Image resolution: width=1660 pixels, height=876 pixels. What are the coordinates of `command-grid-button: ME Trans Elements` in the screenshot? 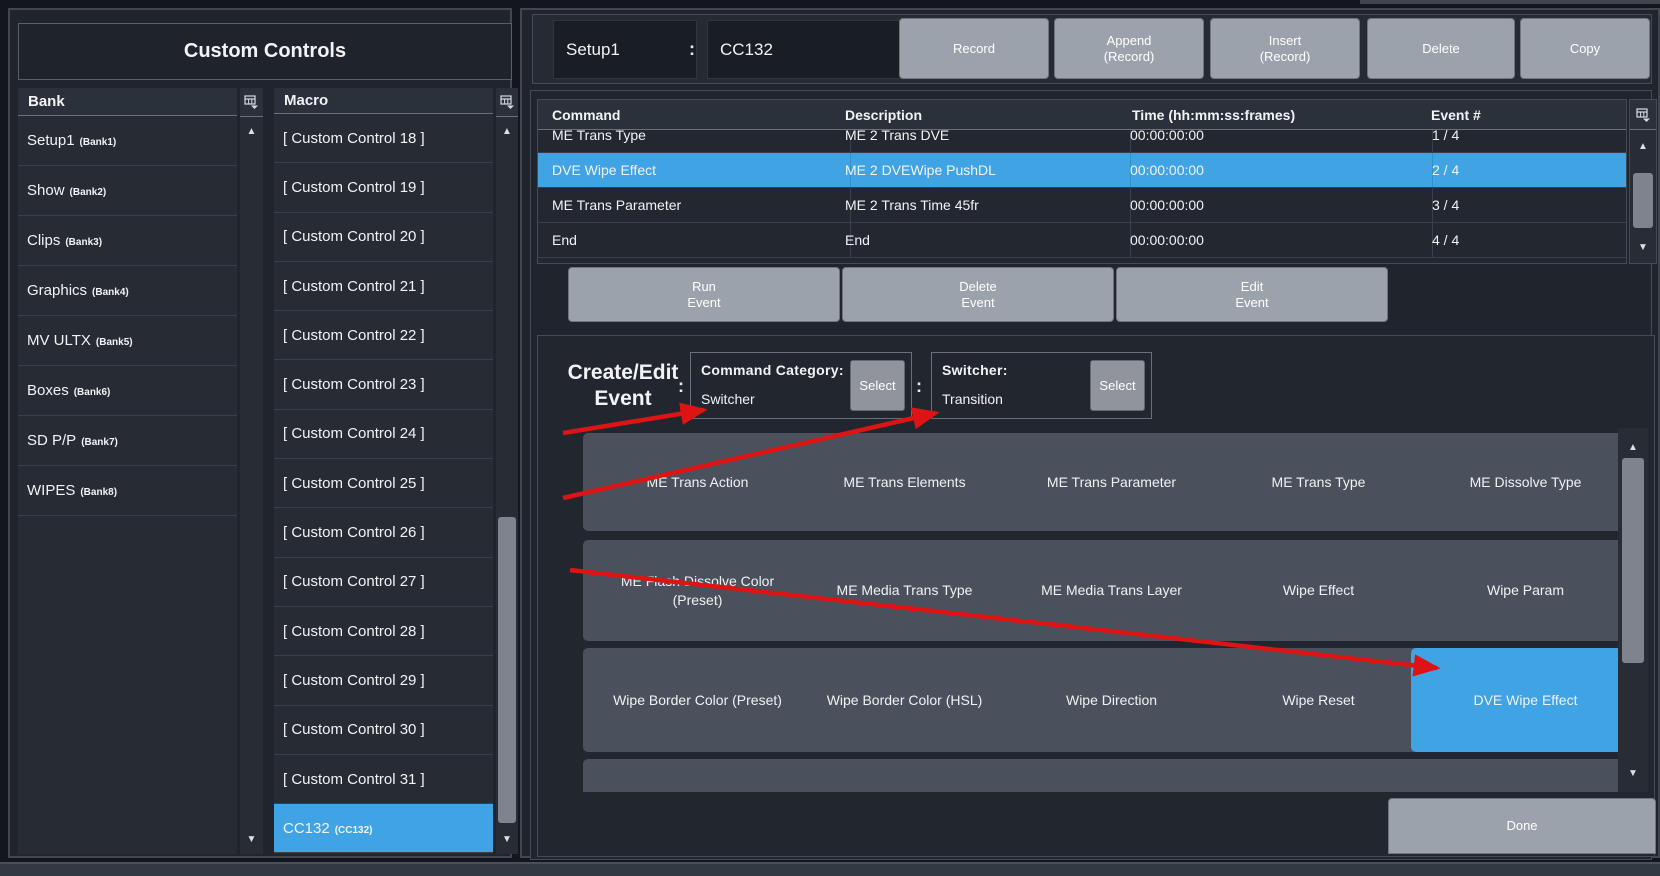 It's located at (904, 482).